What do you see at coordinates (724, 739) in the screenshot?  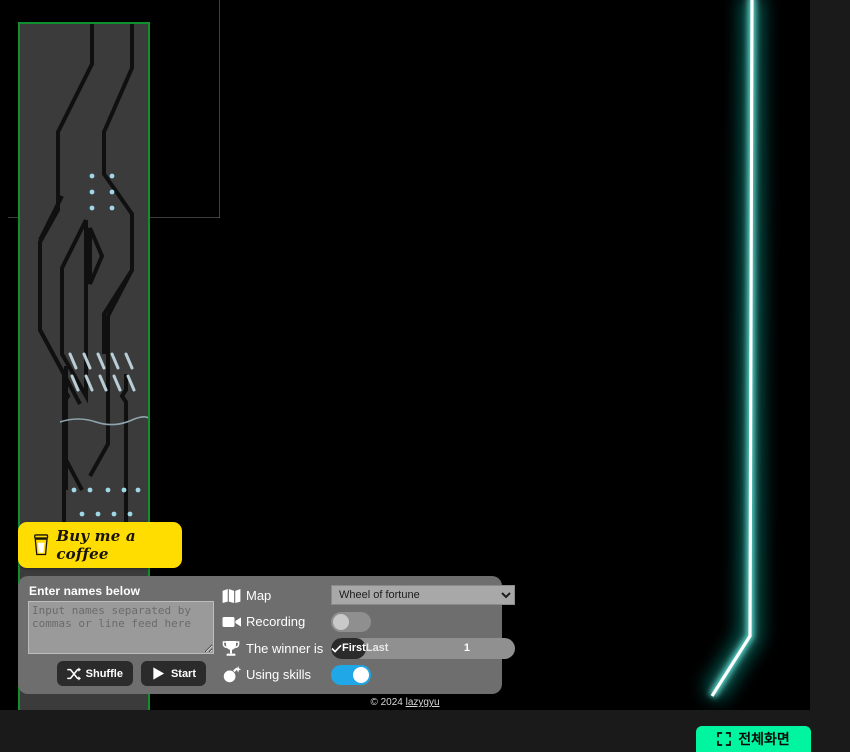 I see `expand-icon` at bounding box center [724, 739].